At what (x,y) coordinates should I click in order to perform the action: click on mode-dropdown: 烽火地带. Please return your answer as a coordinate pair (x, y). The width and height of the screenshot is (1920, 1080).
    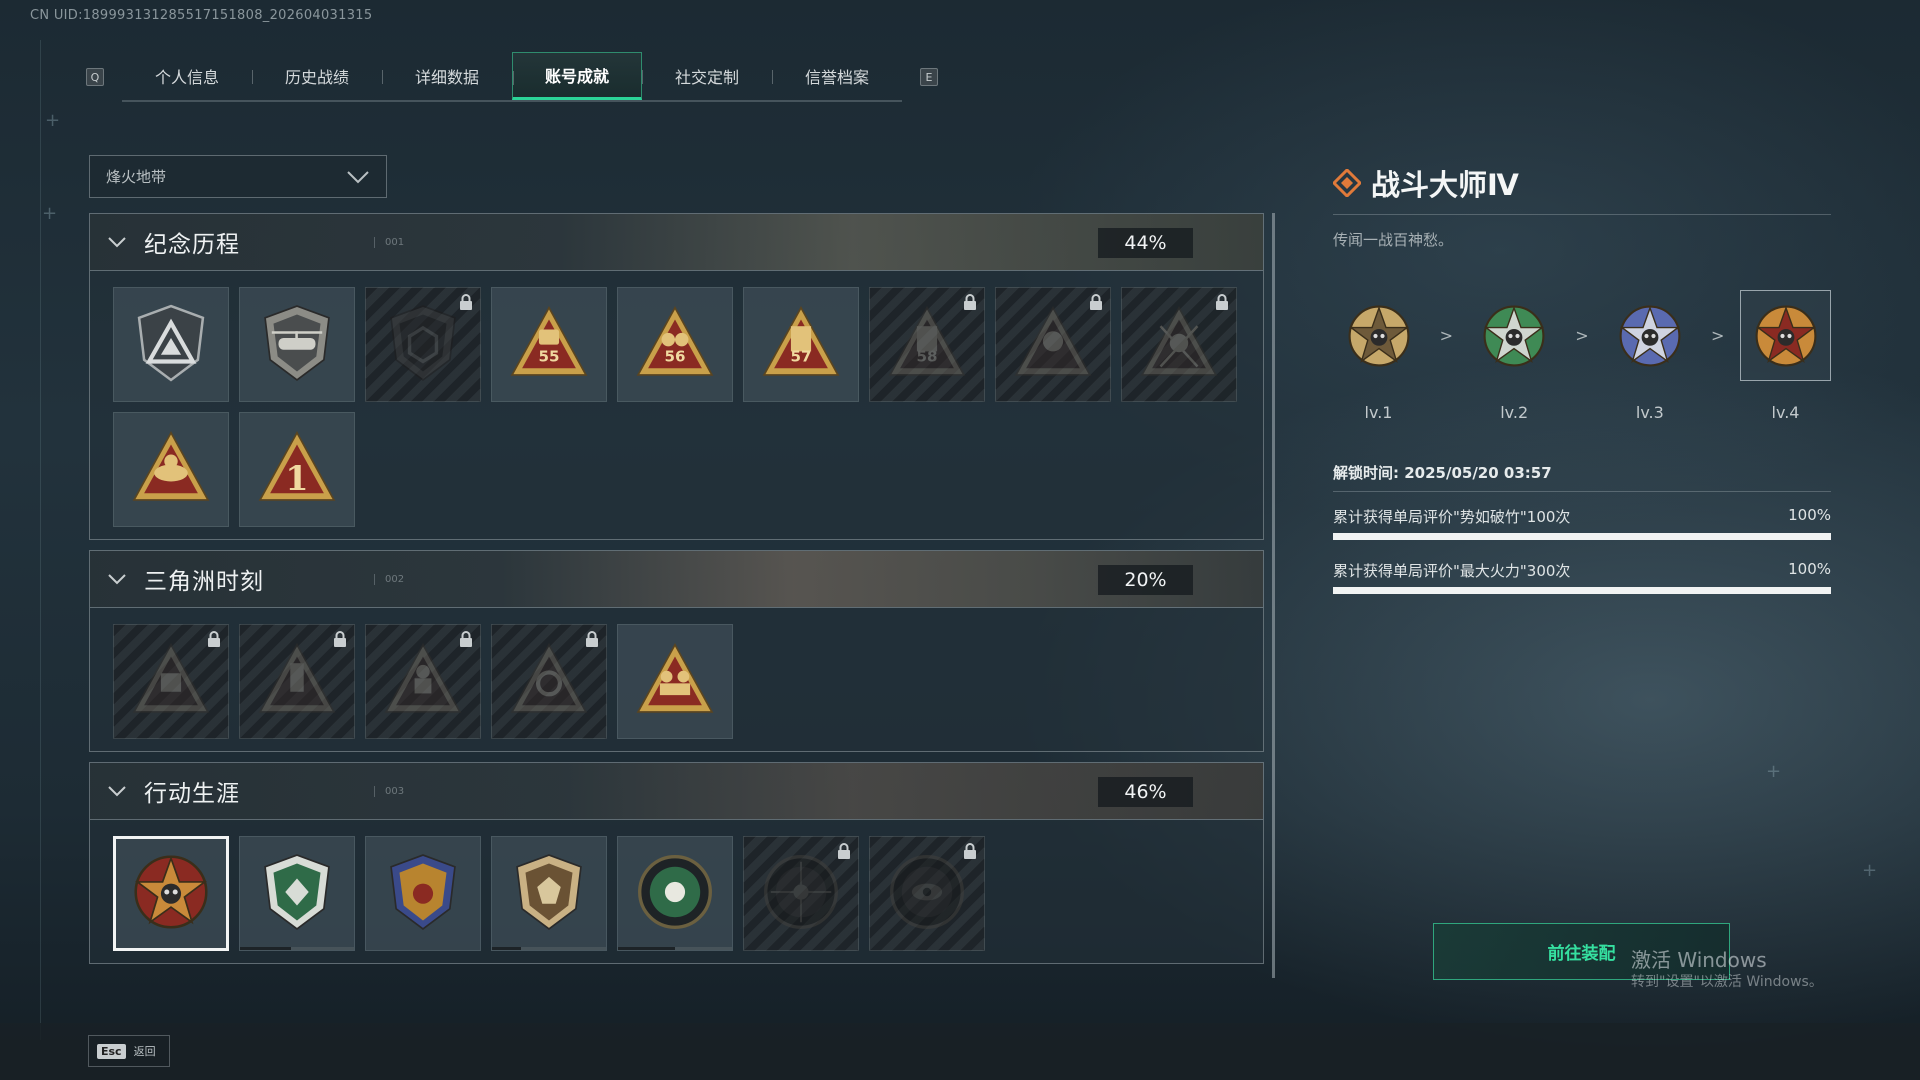
    Looking at the image, I should click on (238, 176).